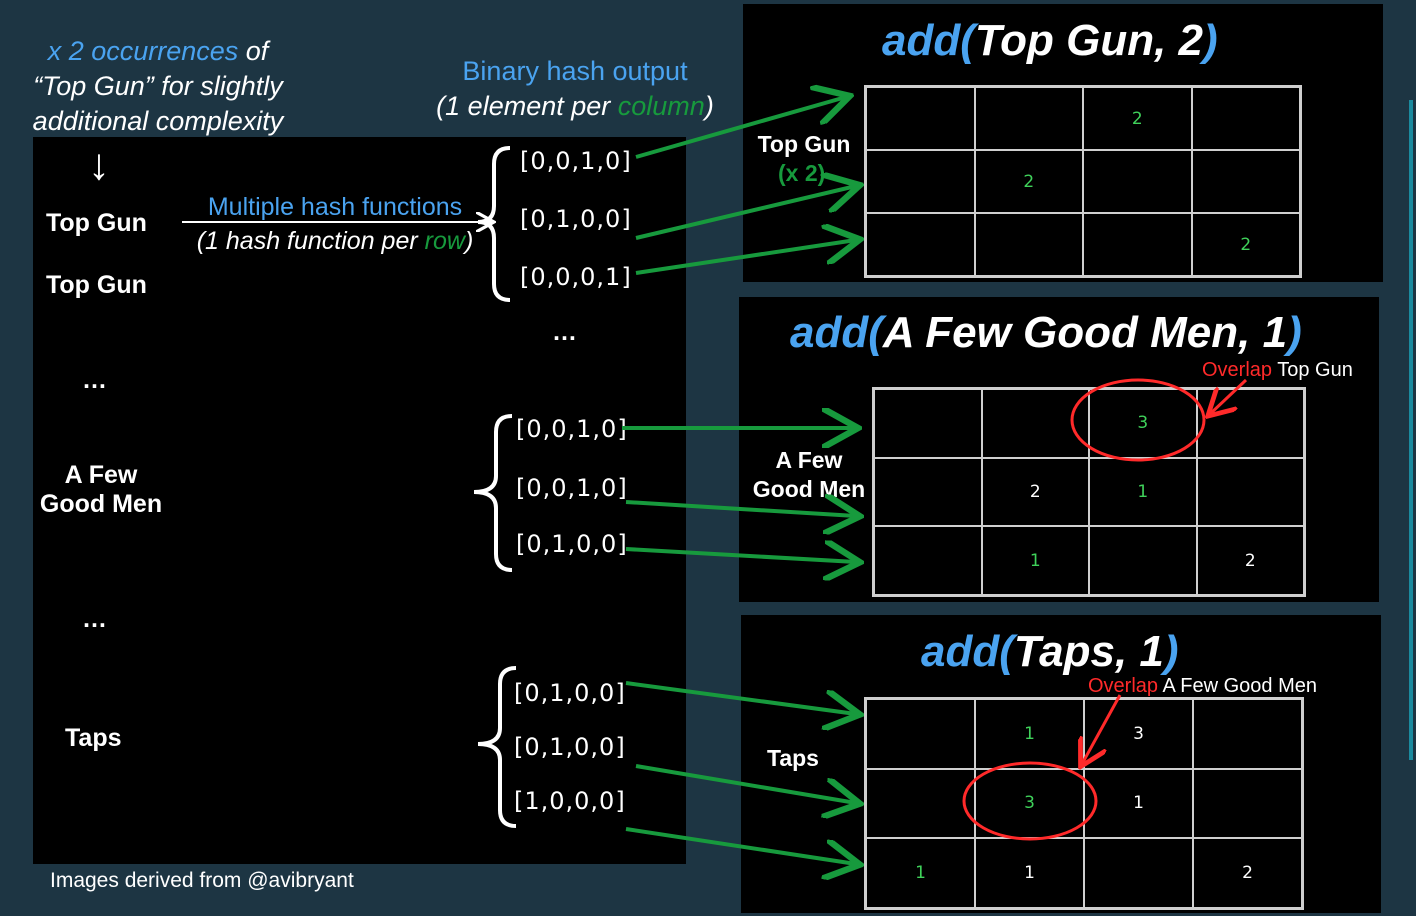  Describe the element at coordinates (497, 747) in the screenshot. I see `brace-taps` at that location.